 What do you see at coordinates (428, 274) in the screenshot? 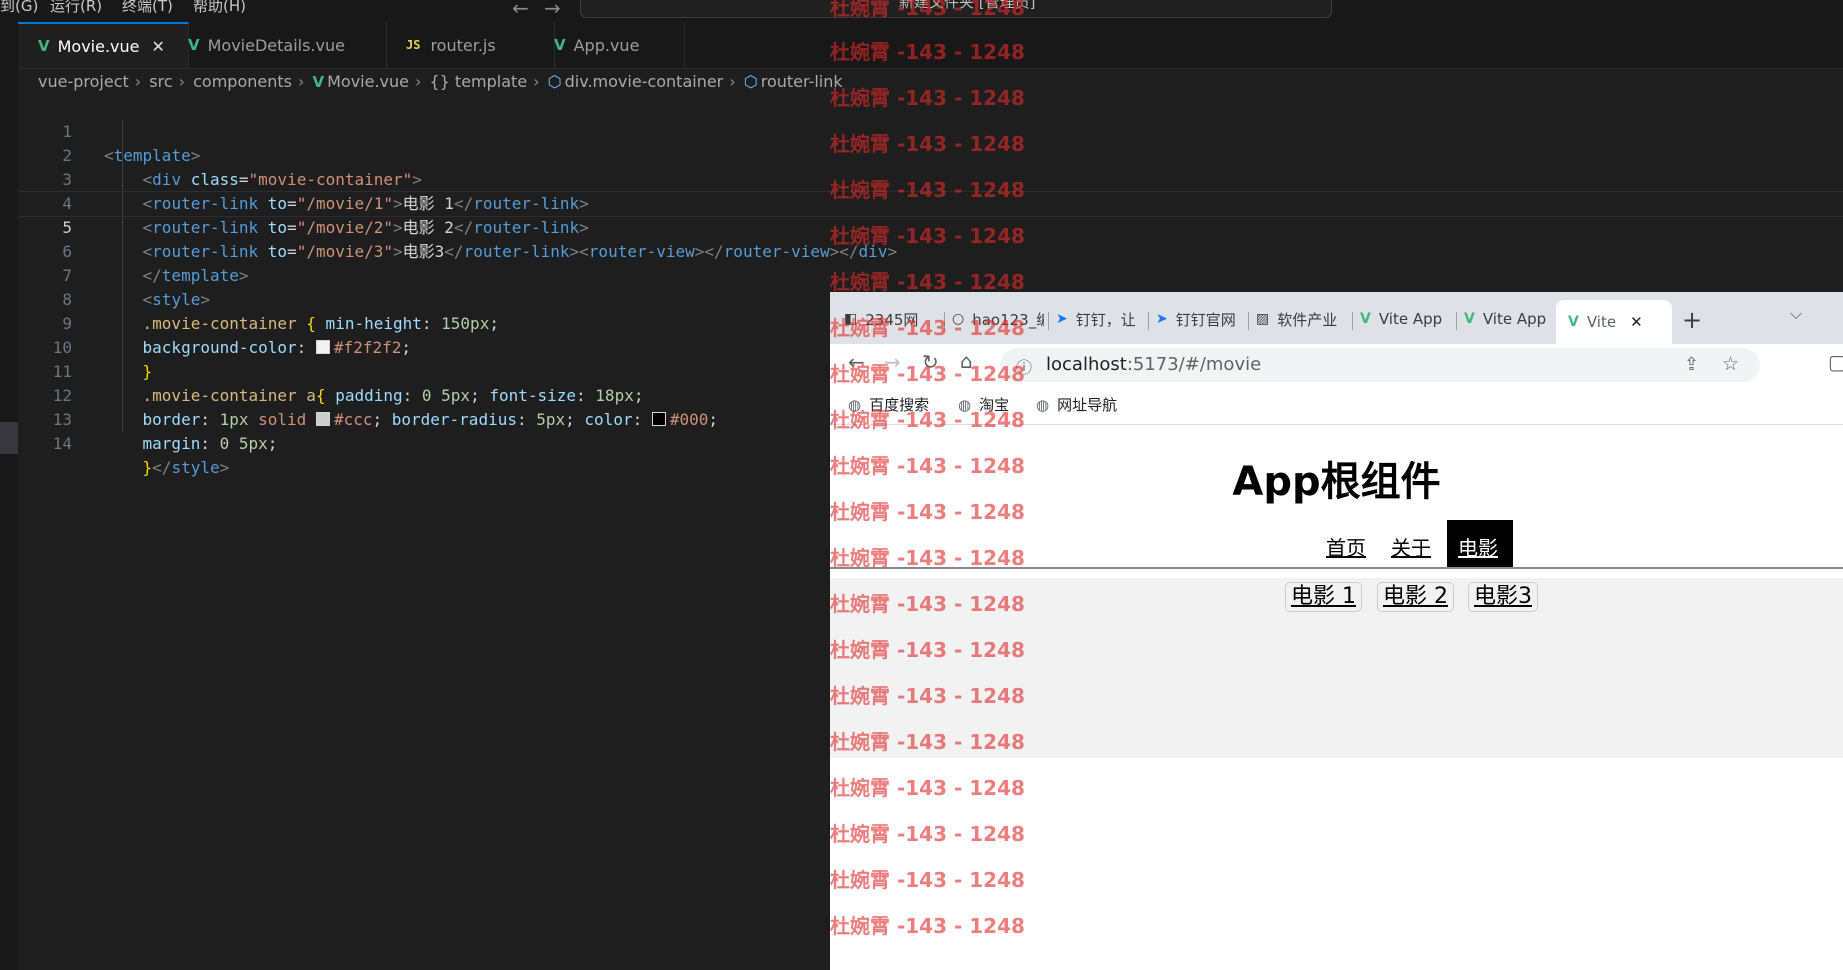
I see `code-line-7: 7 <style>` at bounding box center [428, 274].